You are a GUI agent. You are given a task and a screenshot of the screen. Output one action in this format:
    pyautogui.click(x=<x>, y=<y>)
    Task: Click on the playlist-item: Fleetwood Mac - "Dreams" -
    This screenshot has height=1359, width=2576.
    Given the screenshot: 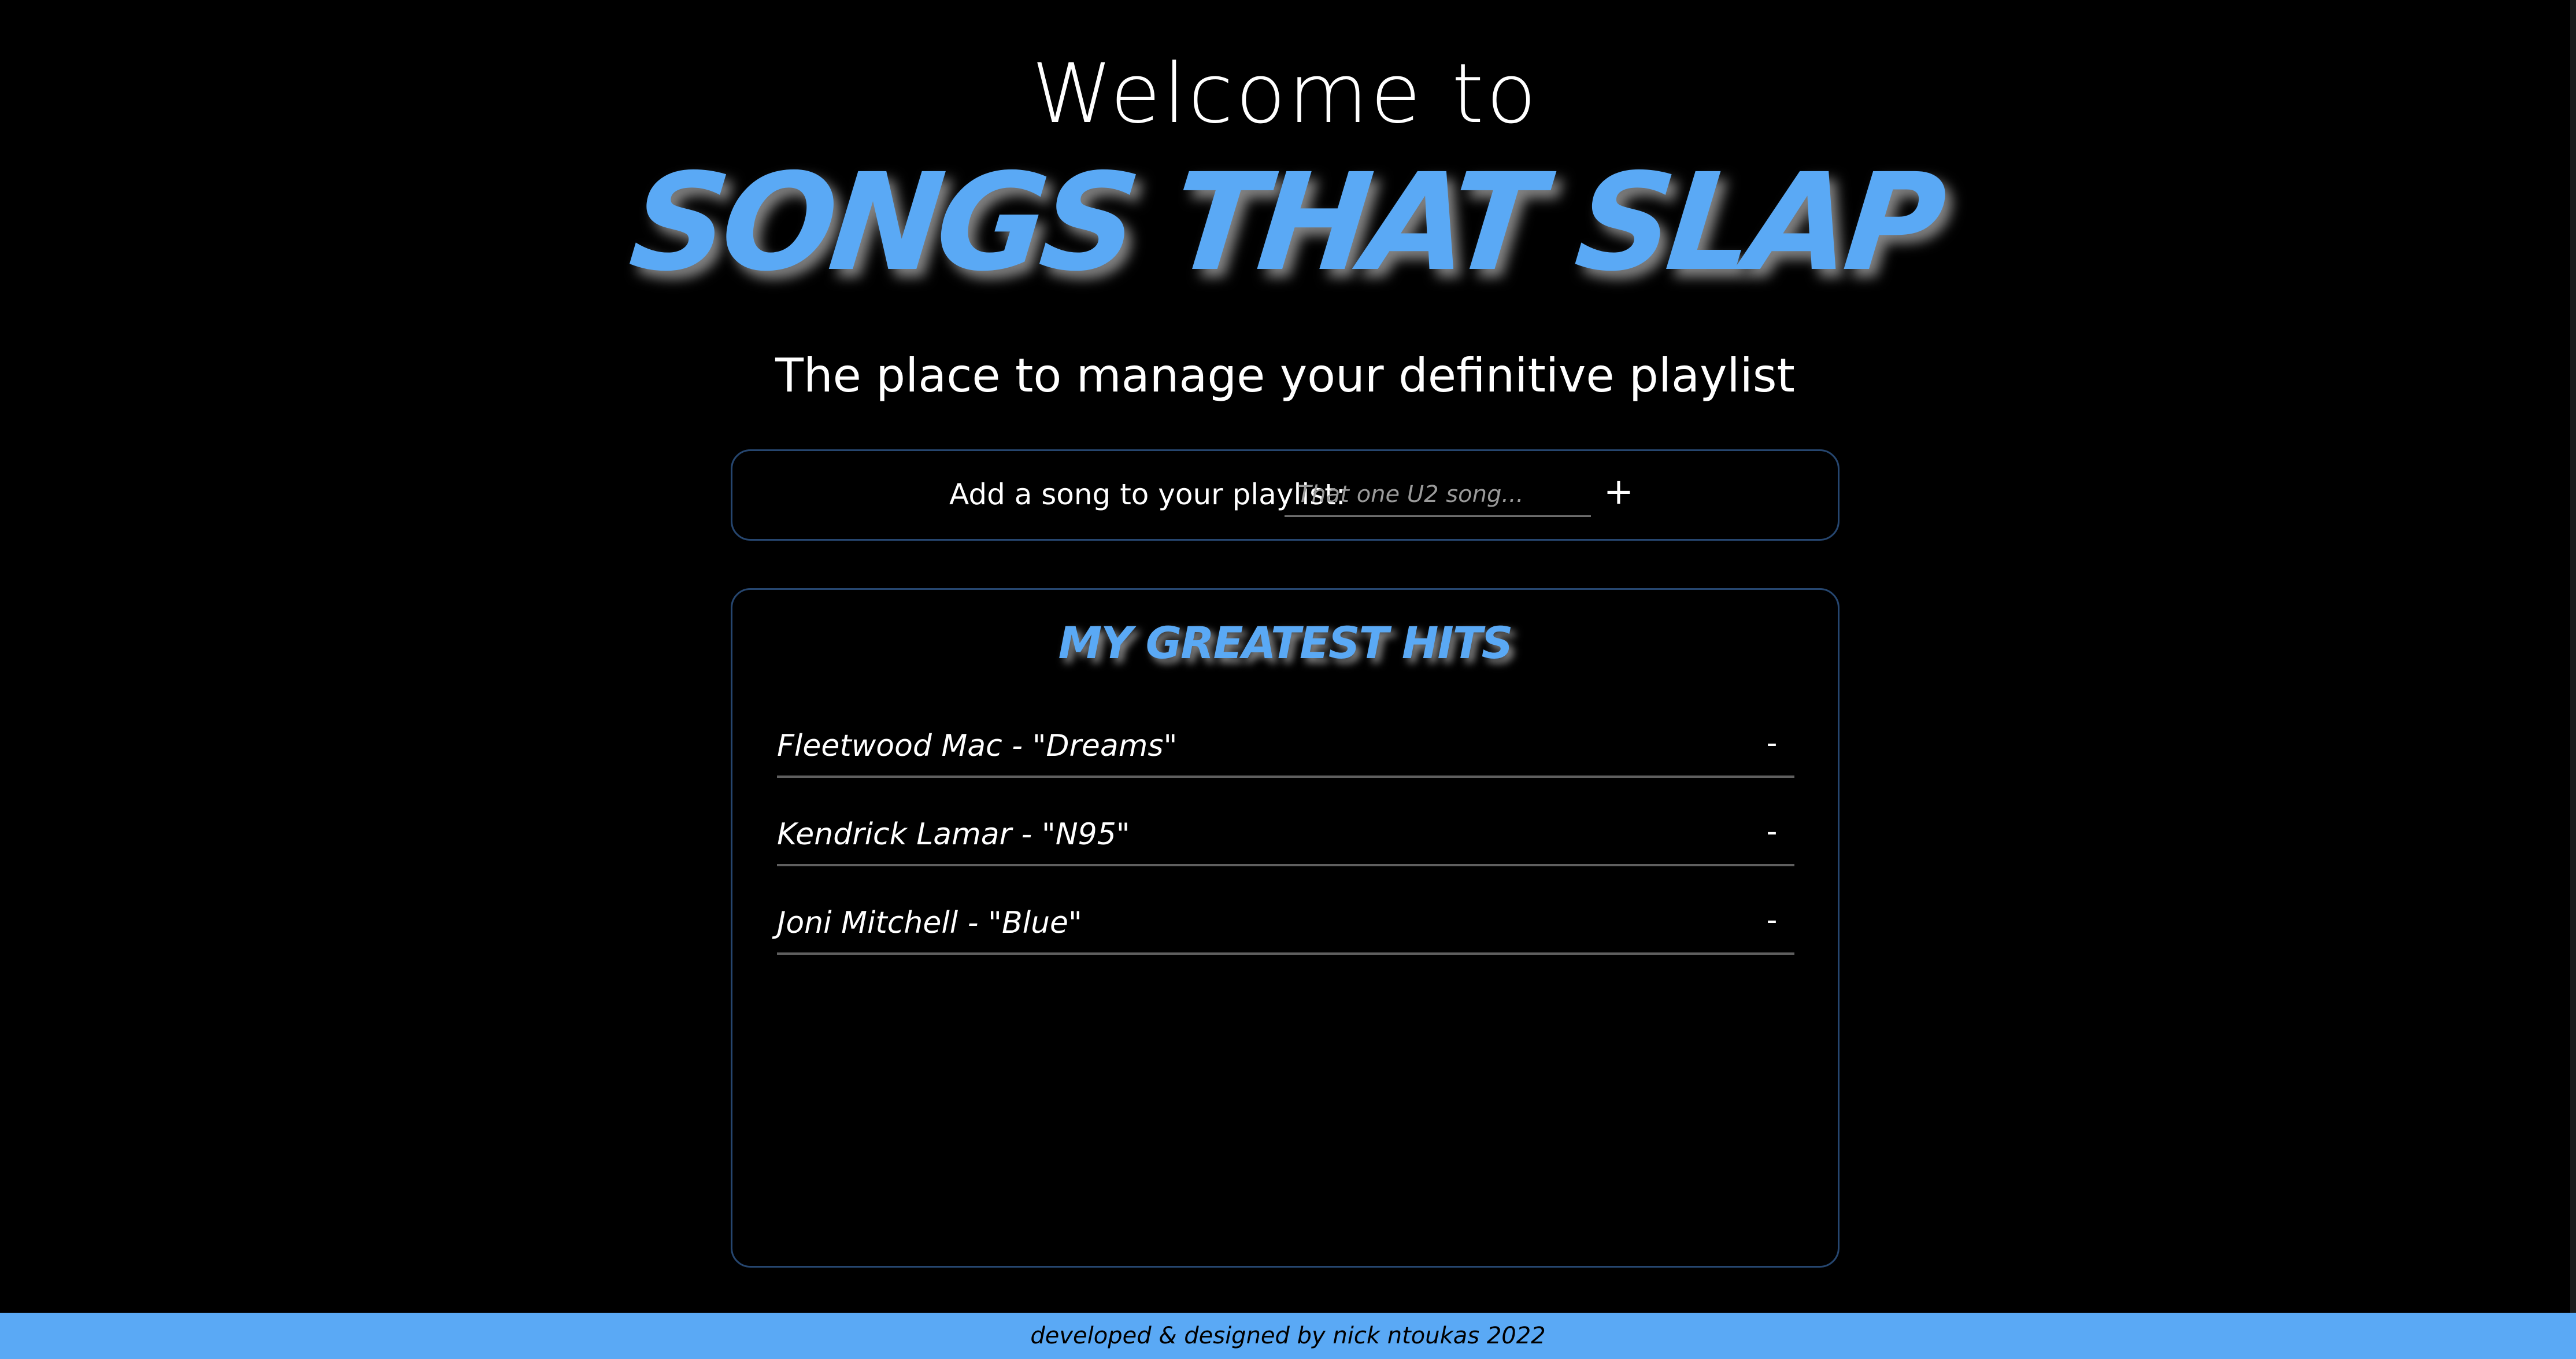 What is the action you would take?
    pyautogui.click(x=1285, y=746)
    